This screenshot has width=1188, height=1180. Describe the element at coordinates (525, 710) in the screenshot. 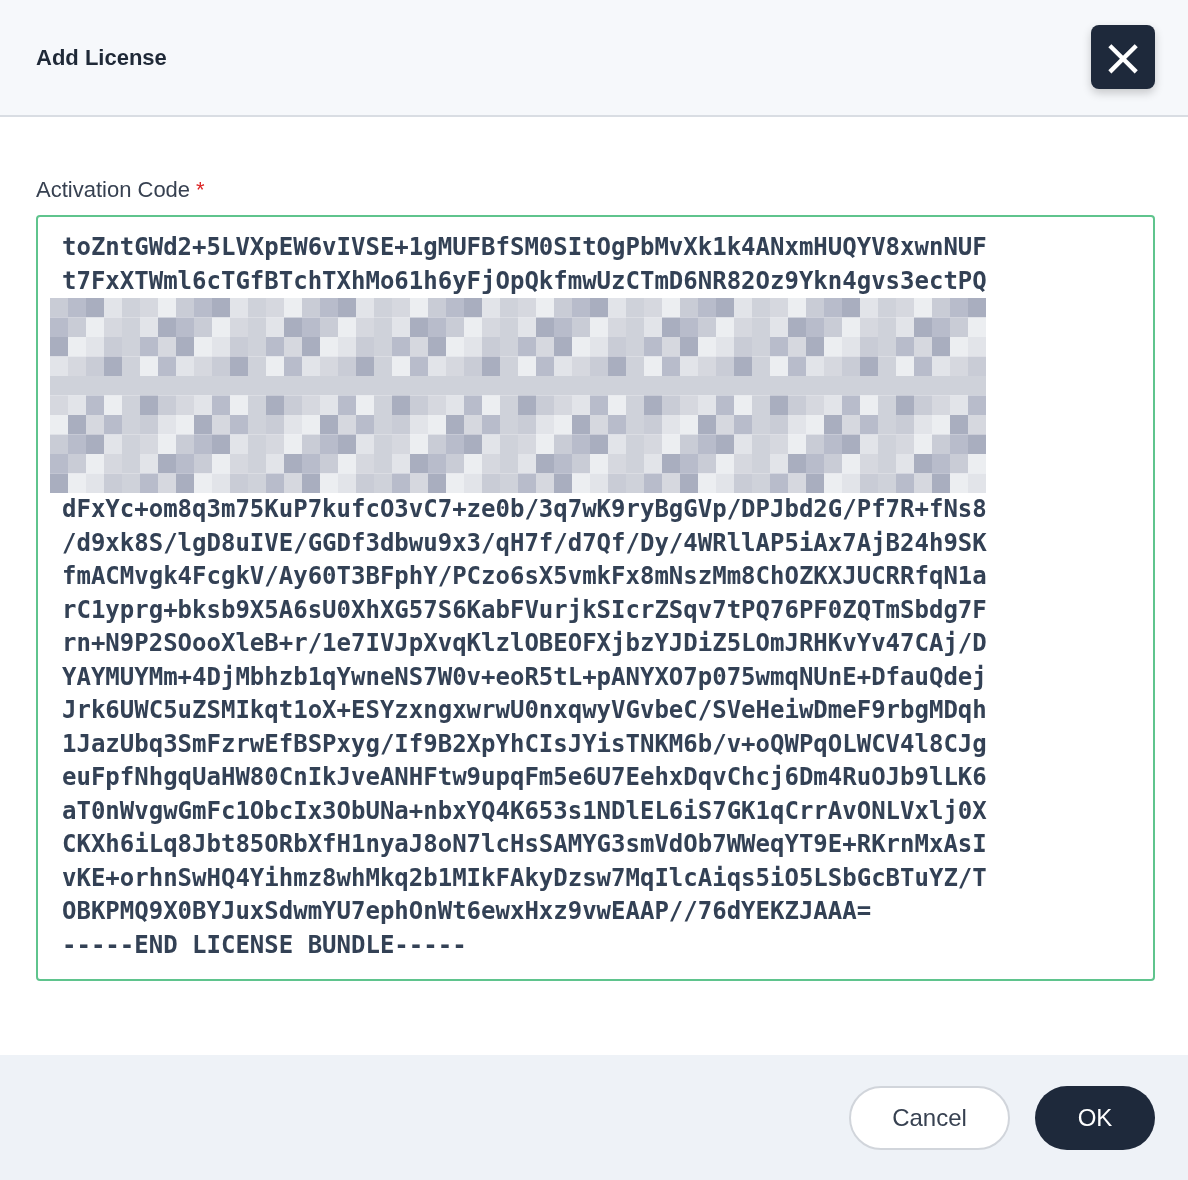

I see `code-line: Jrk6UWC5uZSMIkqt1oX+ESYzxngxwrwU0nxqwyVGvbeC/SVeHeiwDmeF9rbgMDqh` at that location.